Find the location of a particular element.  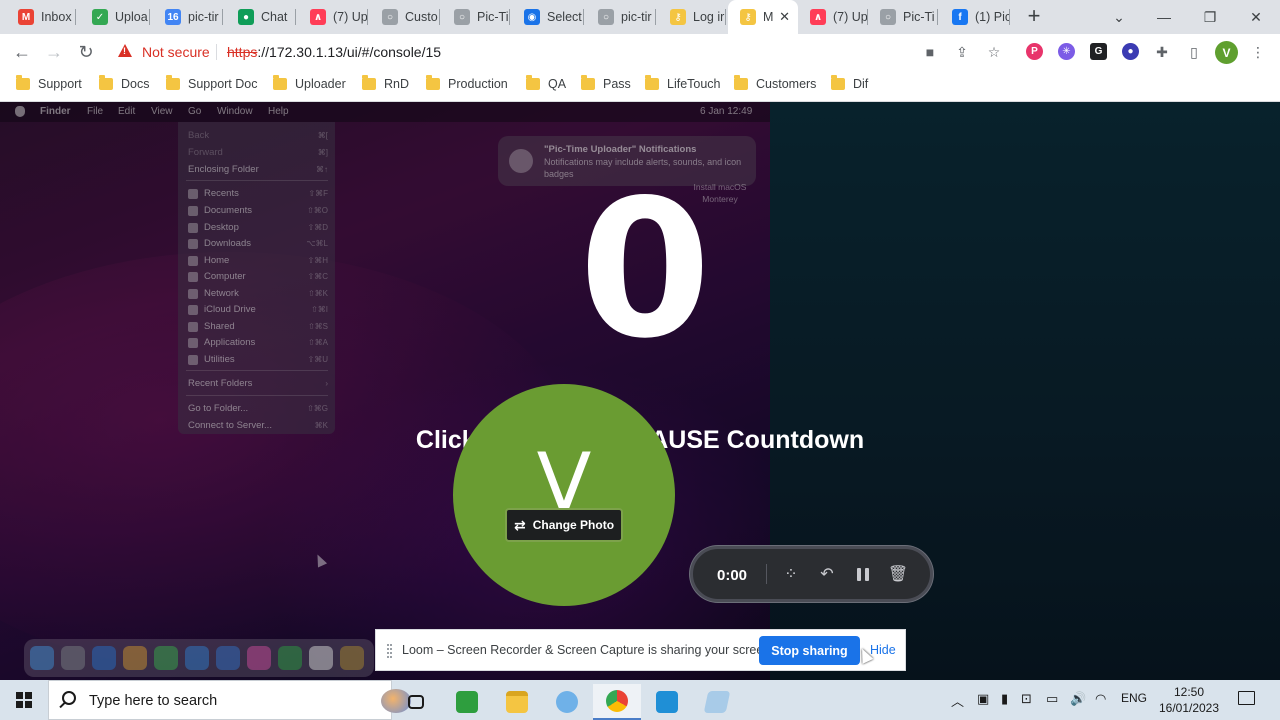

profile-avatar: V is located at coordinates (1226, 52).